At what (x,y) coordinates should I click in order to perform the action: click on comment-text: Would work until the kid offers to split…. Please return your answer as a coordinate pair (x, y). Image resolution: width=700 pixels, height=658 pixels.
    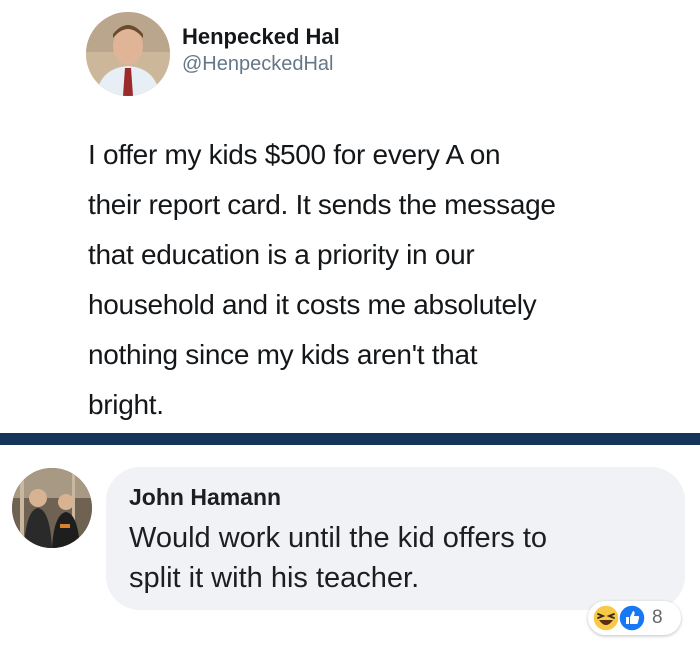
    Looking at the image, I should click on (399, 558).